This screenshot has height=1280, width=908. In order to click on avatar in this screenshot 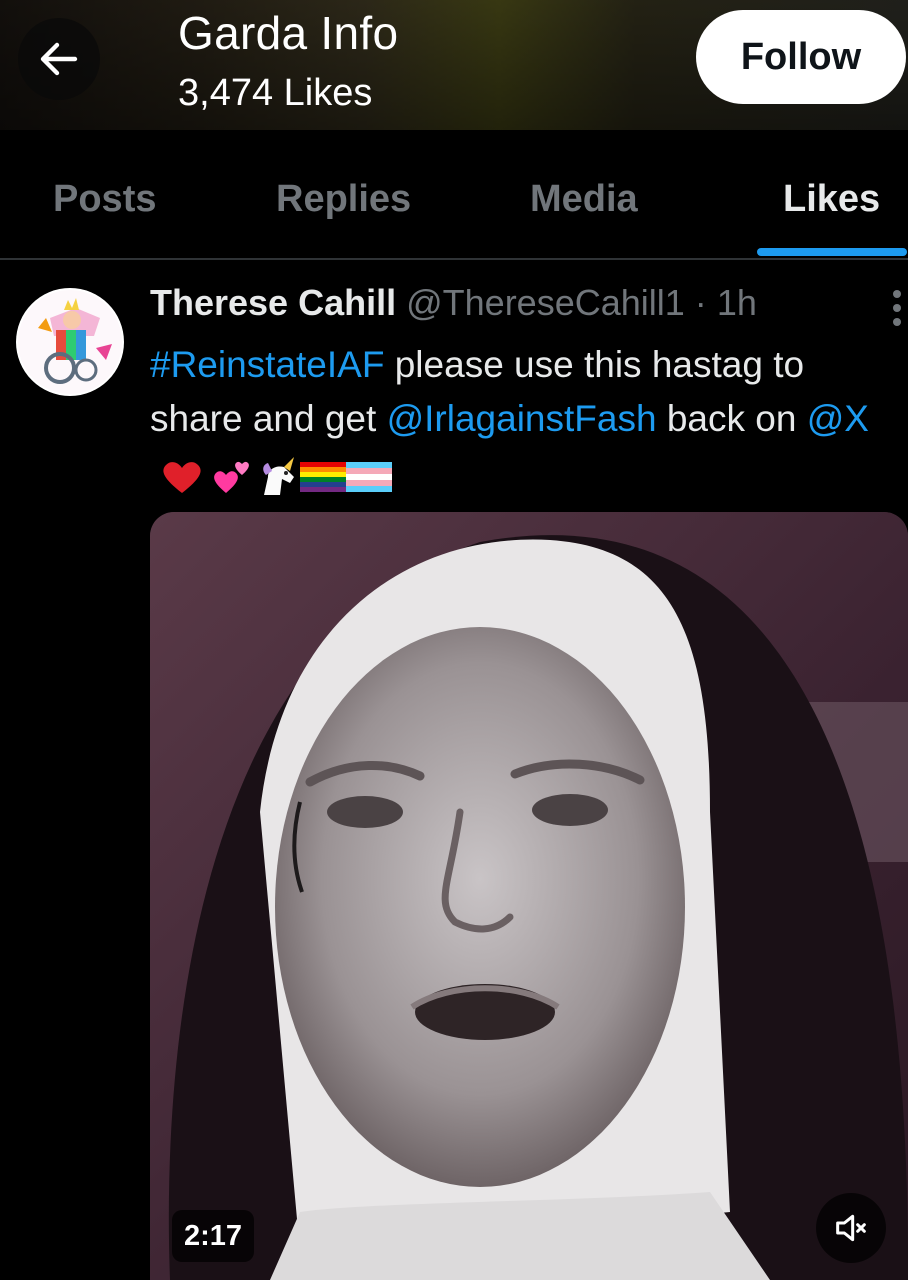, I will do `click(70, 342)`.